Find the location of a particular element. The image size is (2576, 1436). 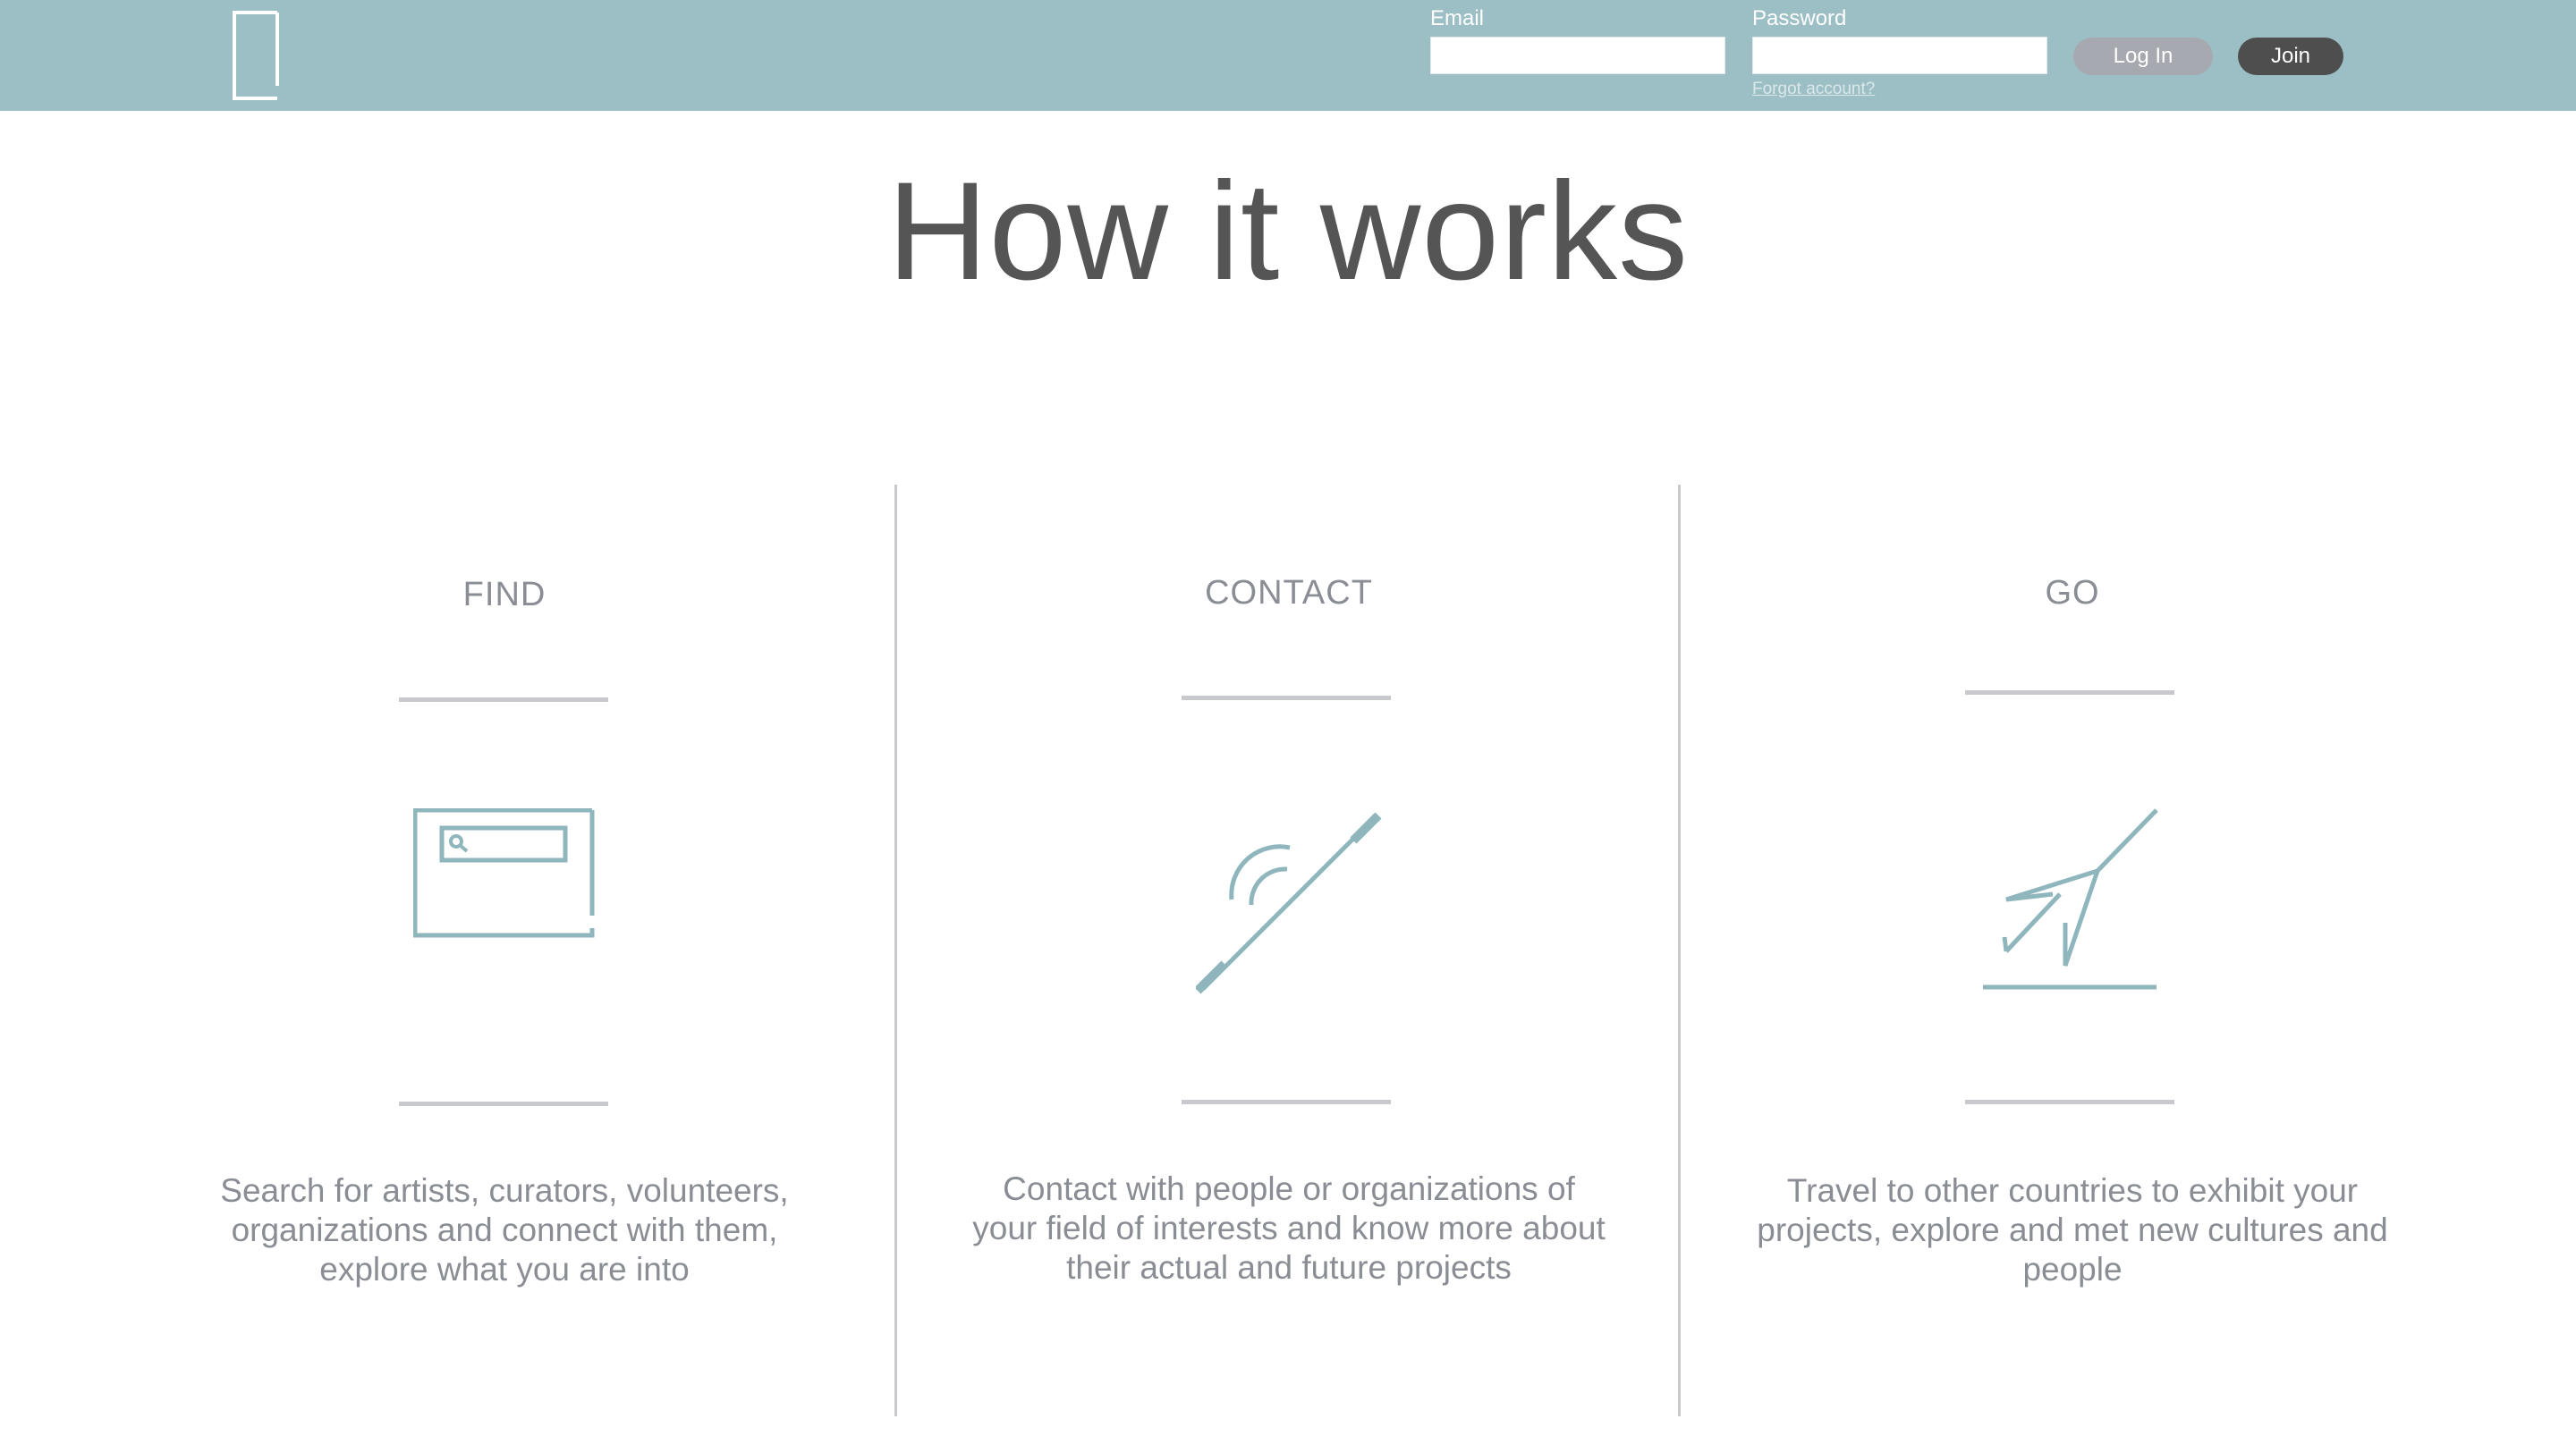

login-button: Log In is located at coordinates (2143, 56).